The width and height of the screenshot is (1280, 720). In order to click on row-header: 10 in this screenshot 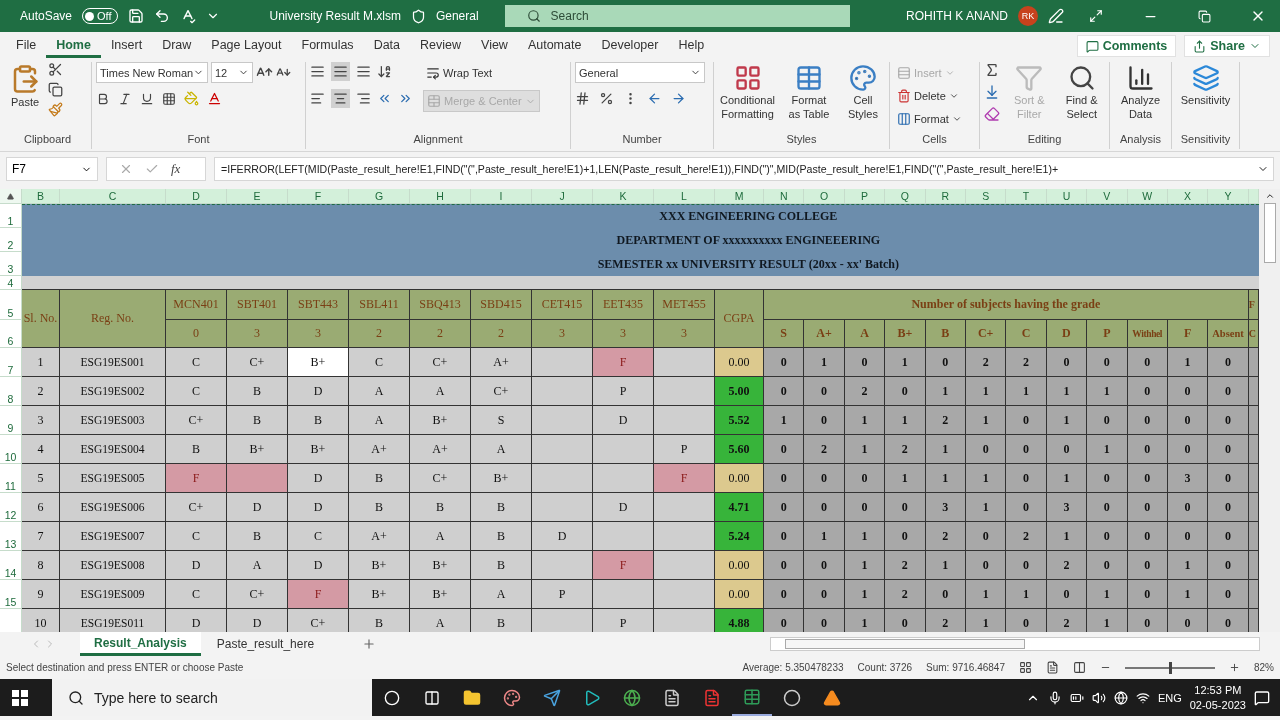, I will do `click(11, 449)`.